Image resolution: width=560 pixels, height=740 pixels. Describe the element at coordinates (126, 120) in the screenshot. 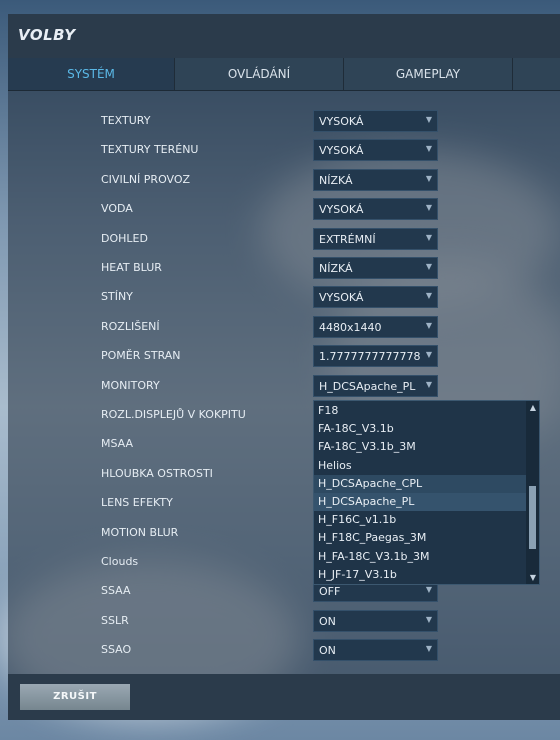

I see `setting-label: TEXTURY` at that location.